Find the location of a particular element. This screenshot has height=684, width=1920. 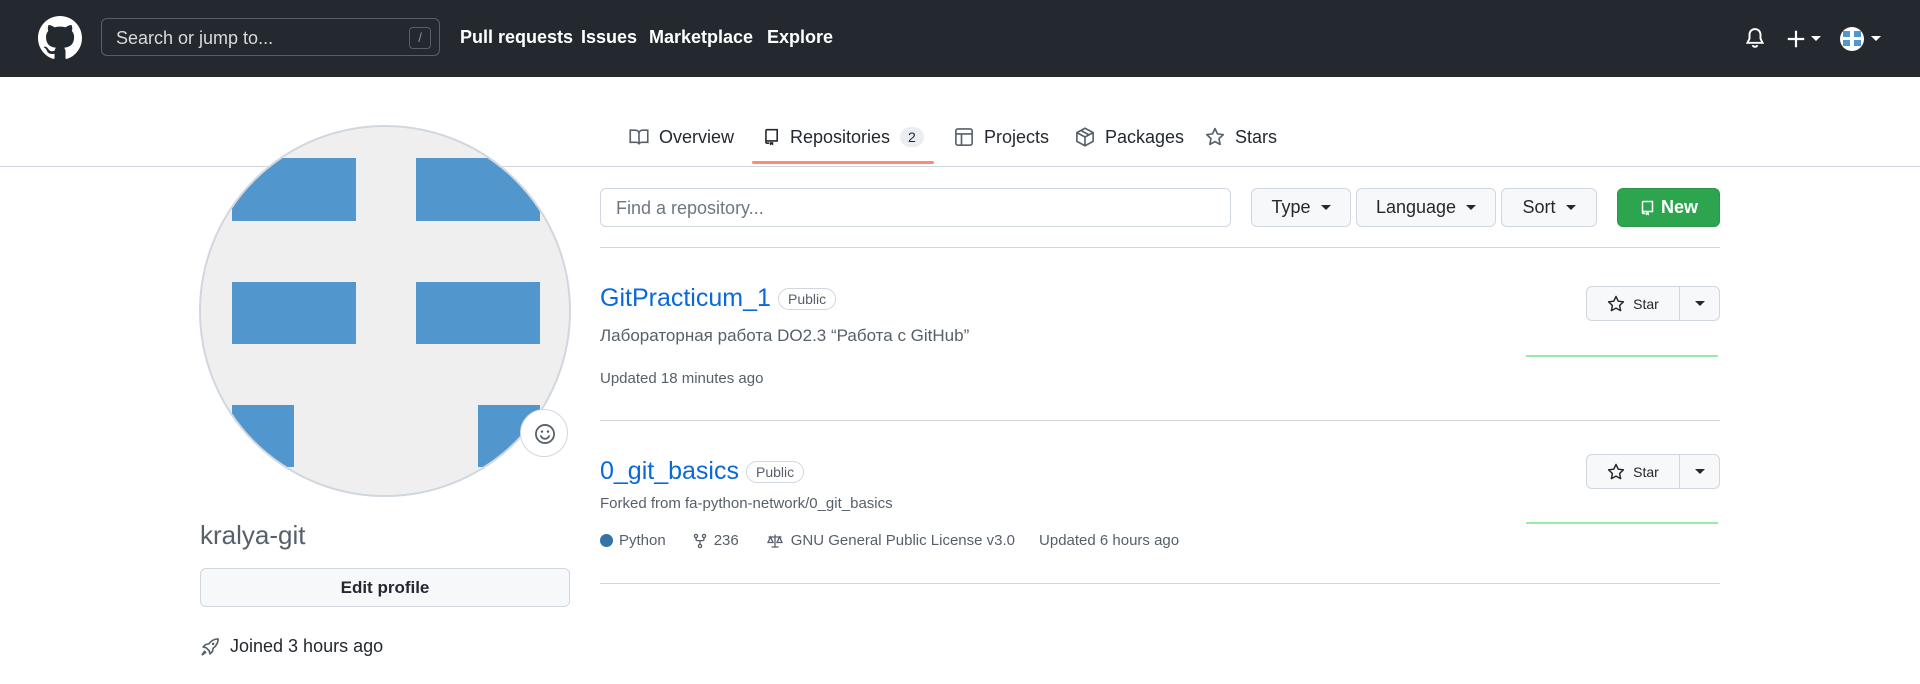

type-filter-label: Type is located at coordinates (1291, 207).